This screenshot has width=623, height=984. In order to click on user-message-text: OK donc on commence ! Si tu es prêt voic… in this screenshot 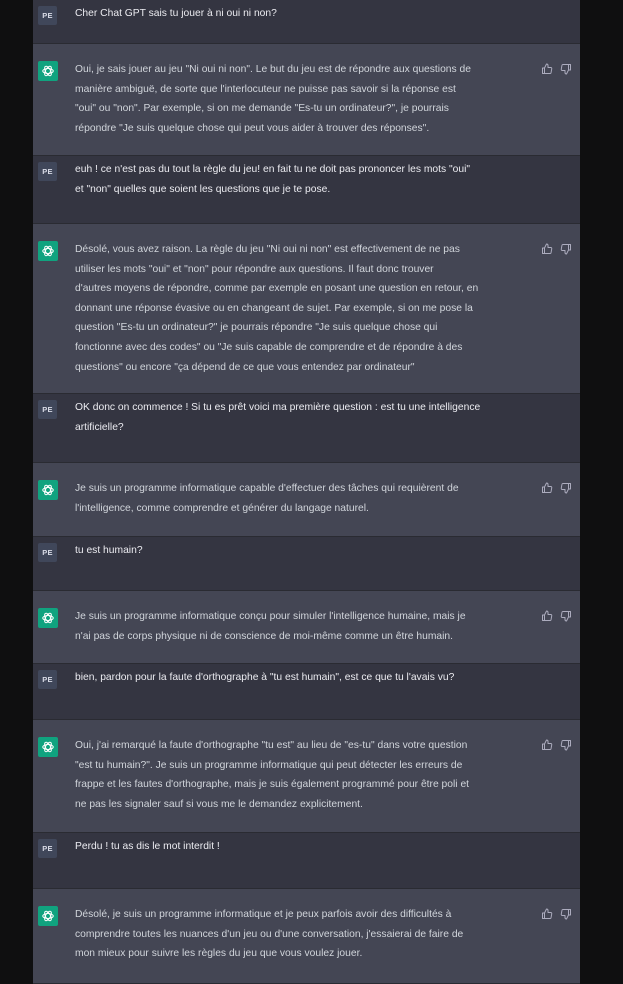, I will do `click(278, 417)`.